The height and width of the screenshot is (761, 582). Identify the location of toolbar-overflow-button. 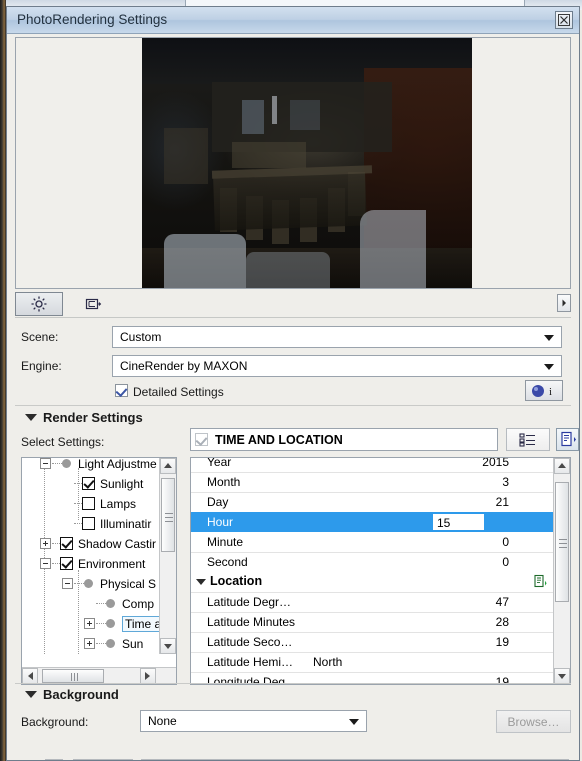
(564, 303).